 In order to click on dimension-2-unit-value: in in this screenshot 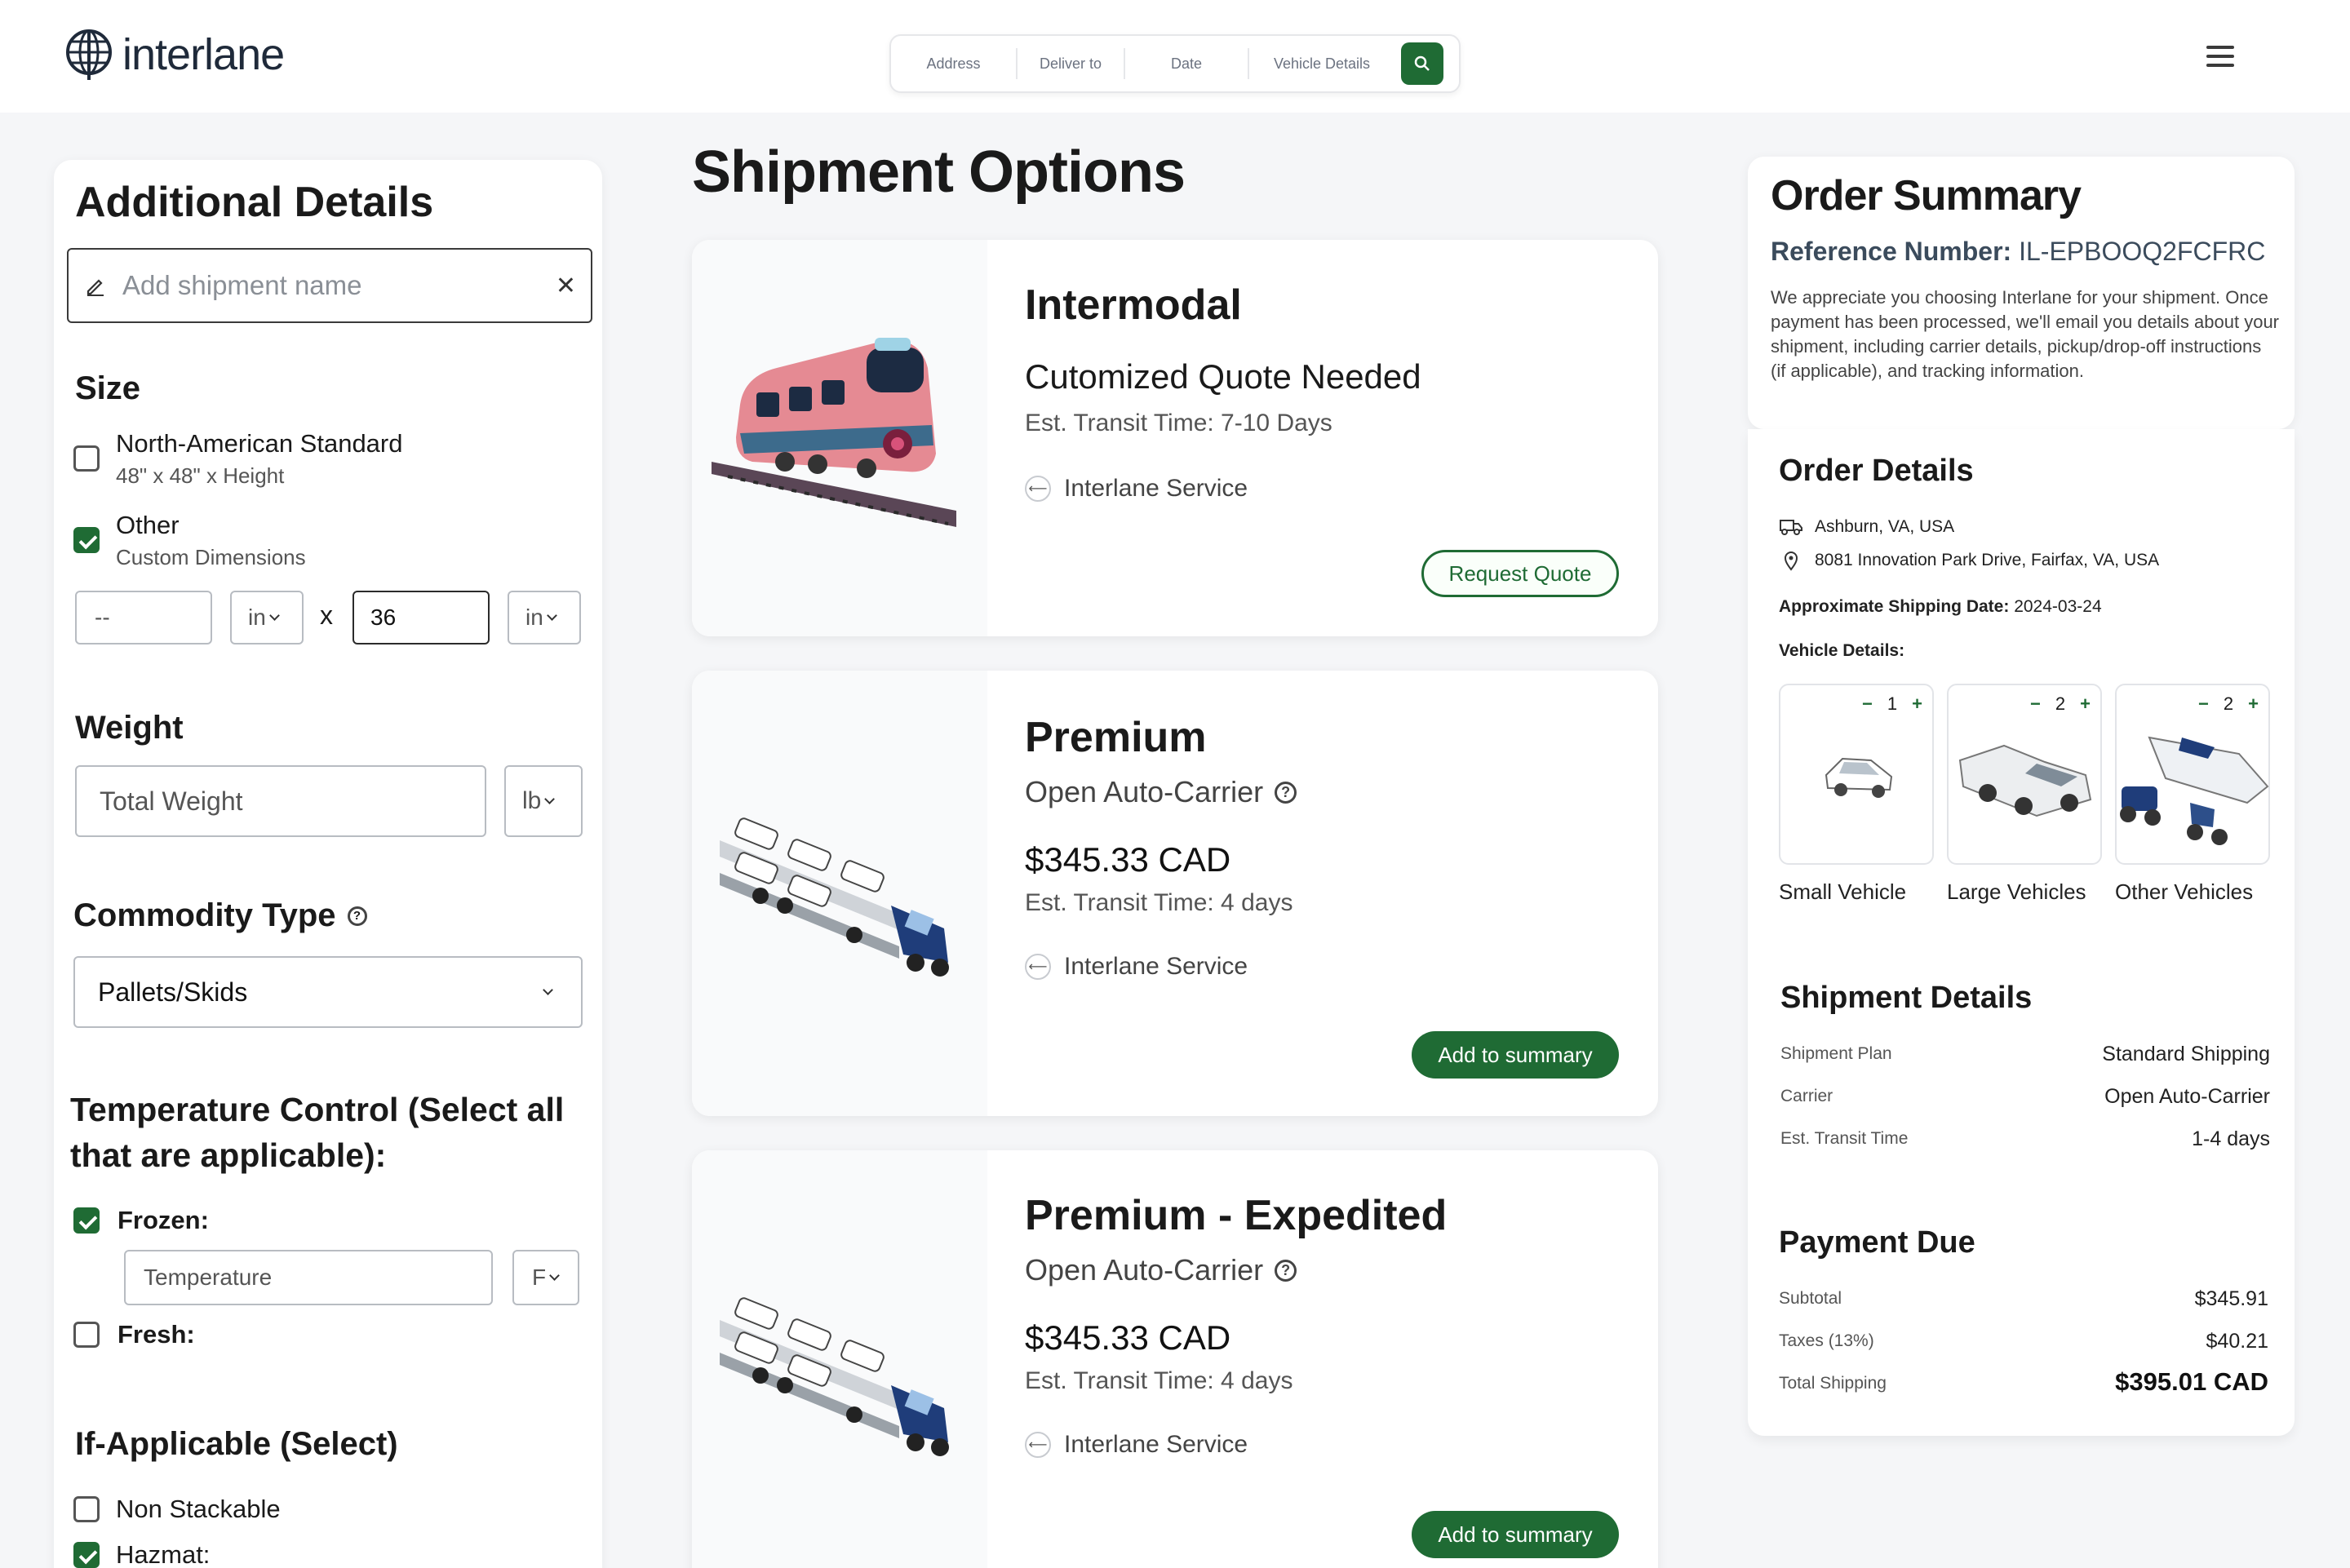, I will do `click(534, 617)`.